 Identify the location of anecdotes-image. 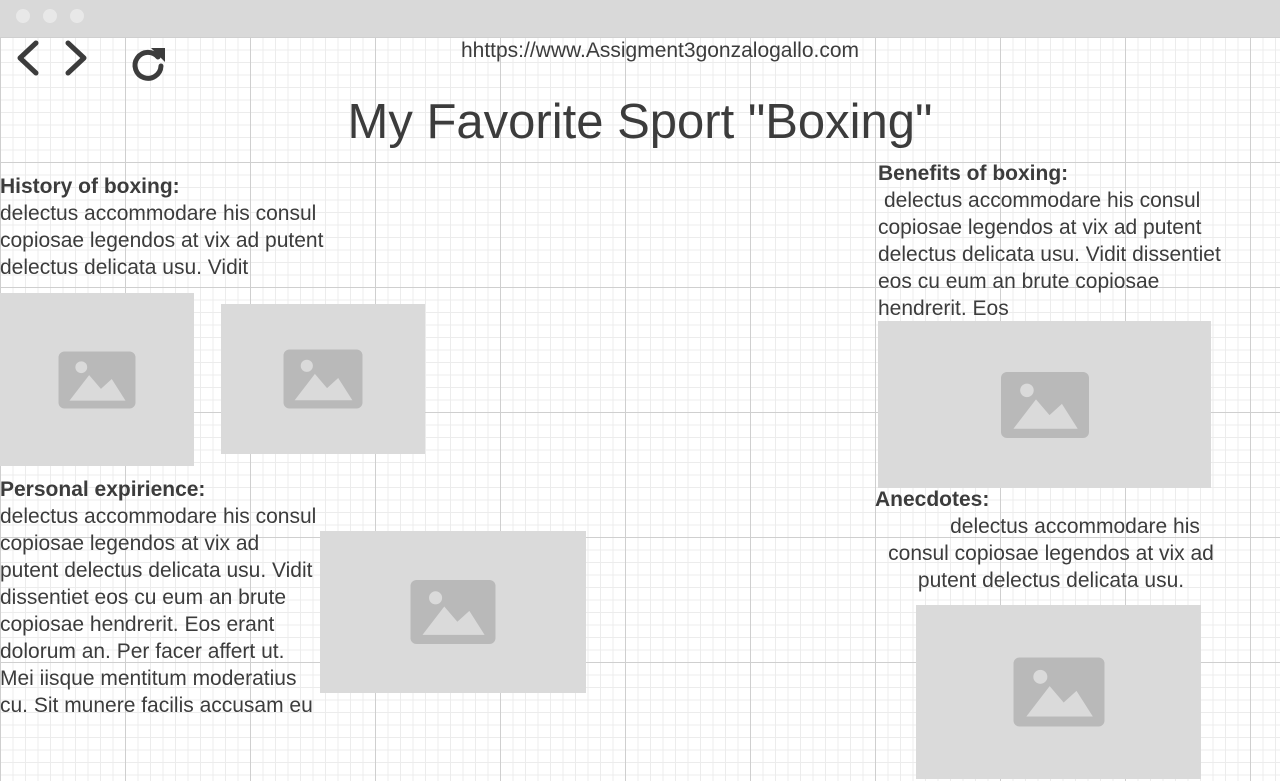
(1058, 692).